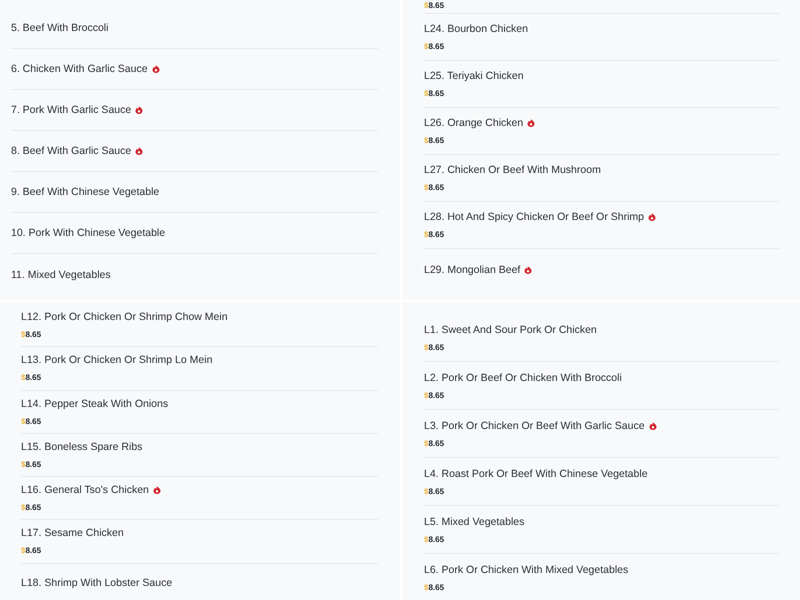  Describe the element at coordinates (474, 123) in the screenshot. I see `dish-name: L26. Orange Chicken` at that location.